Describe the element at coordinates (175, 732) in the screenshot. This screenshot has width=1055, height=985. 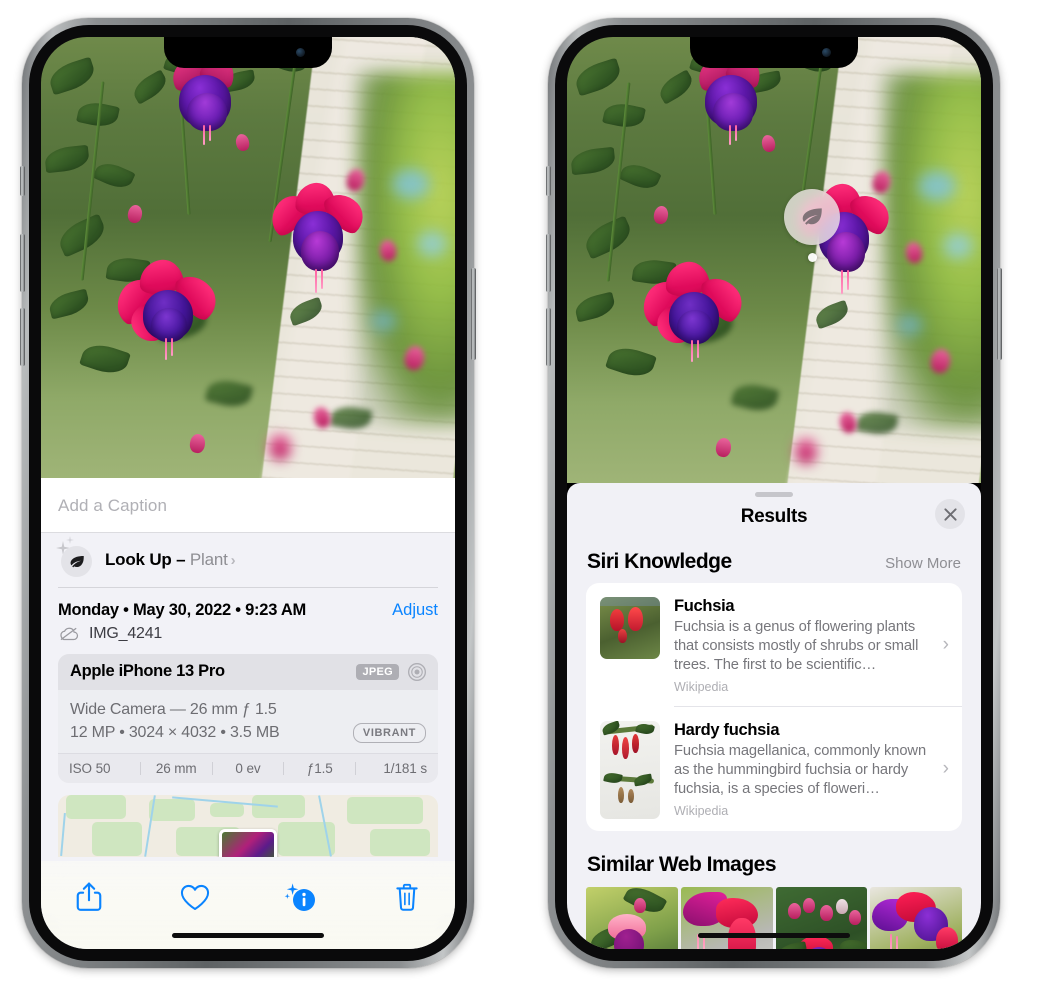
I see `size-line: 12 MP • 3024 × 4032 • 3.5 MB` at that location.